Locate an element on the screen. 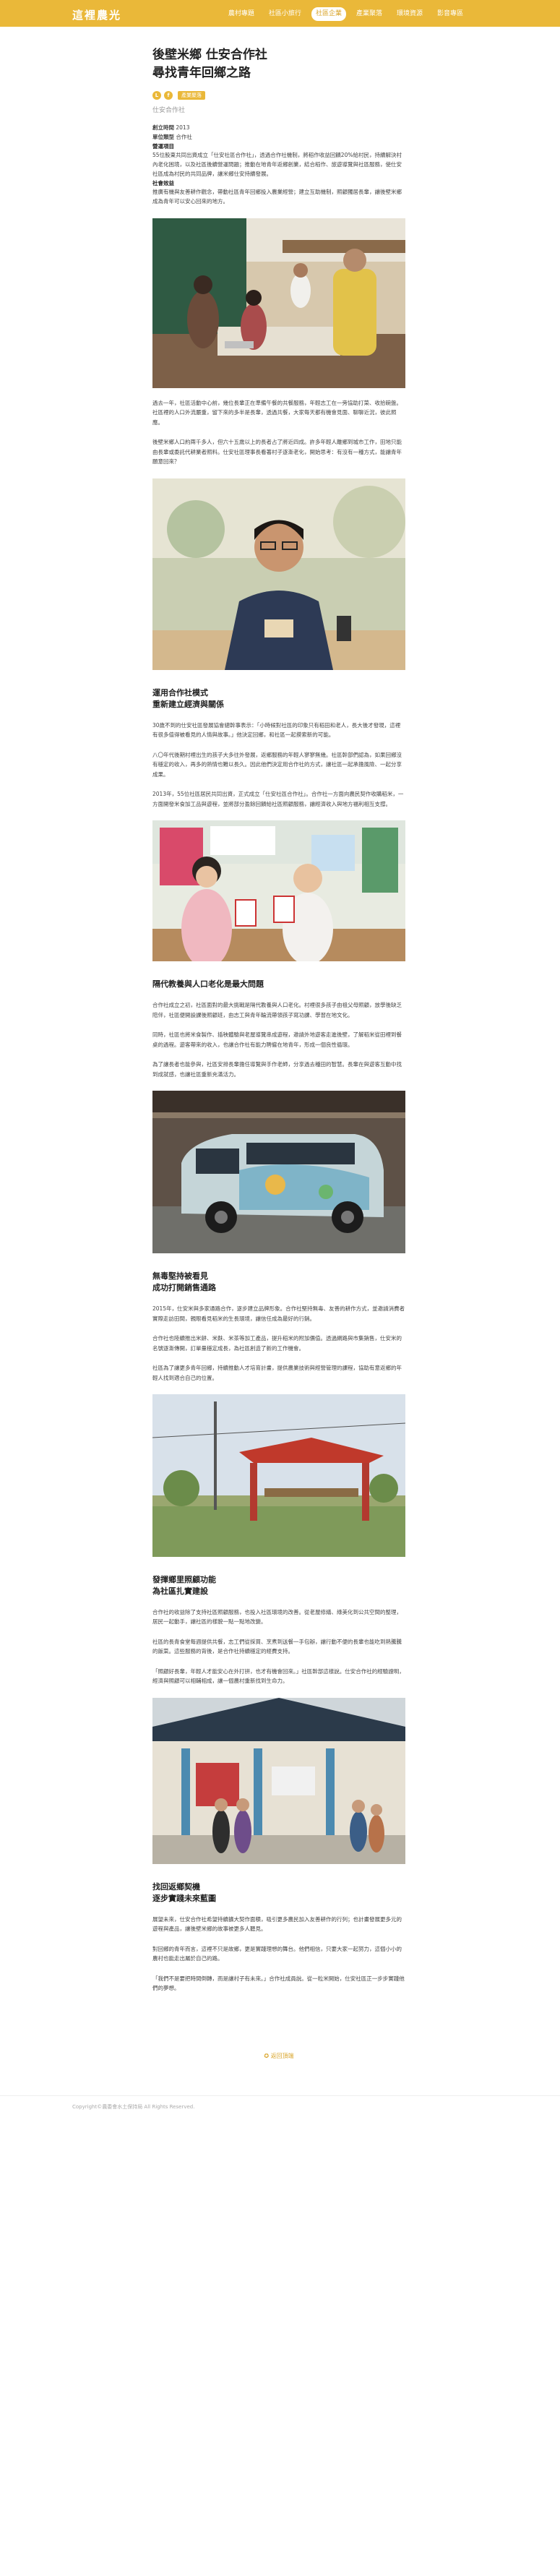  article-subtitle: 仕安合作社 is located at coordinates (169, 111).